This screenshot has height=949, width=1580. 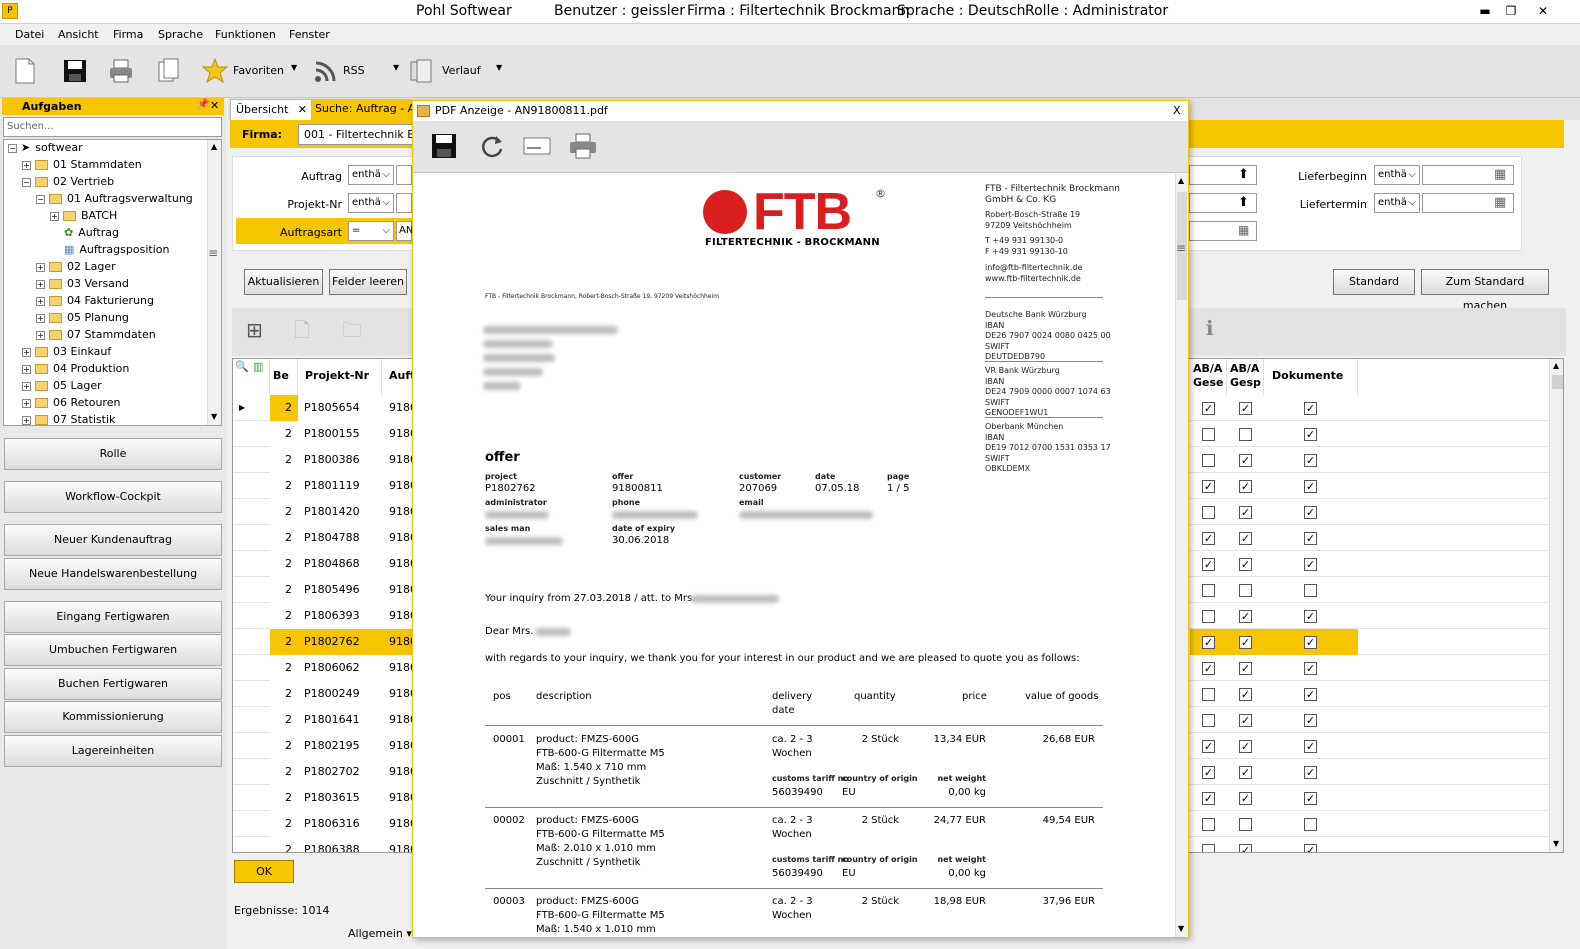 What do you see at coordinates (1556, 605) in the screenshot?
I see `grid-scrollbar: ▲ ▼` at bounding box center [1556, 605].